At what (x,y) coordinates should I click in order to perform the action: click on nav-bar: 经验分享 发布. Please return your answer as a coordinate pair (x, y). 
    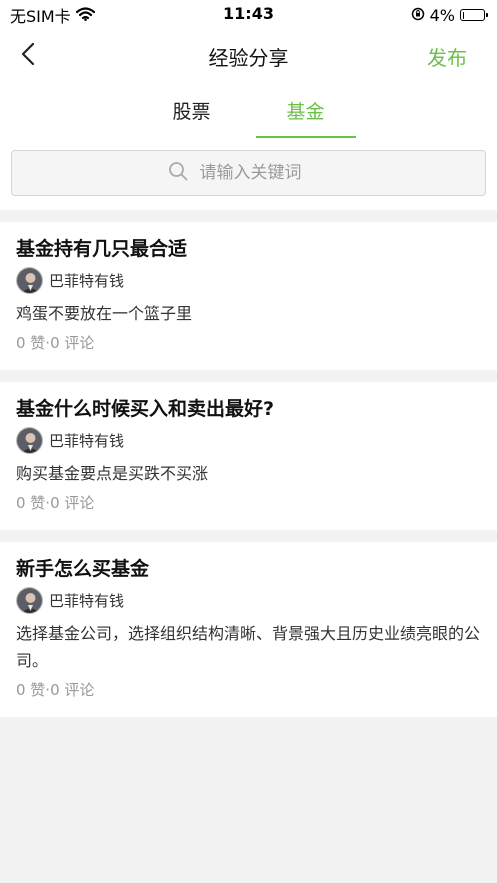
    Looking at the image, I should click on (248, 56).